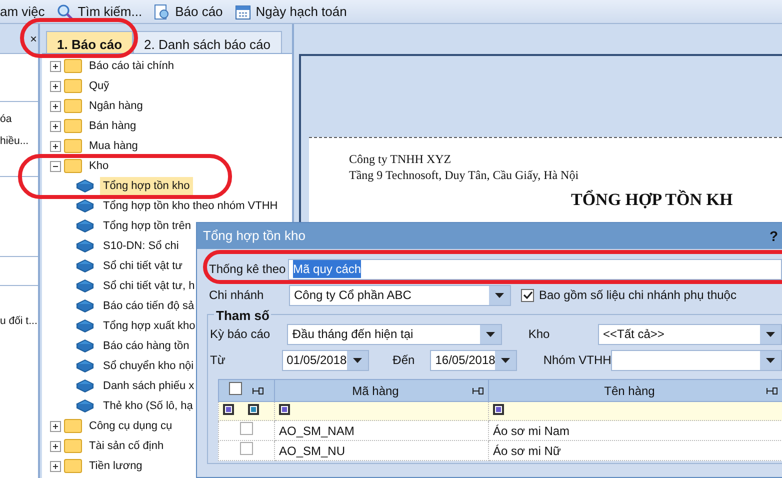 This screenshot has width=782, height=478. What do you see at coordinates (539, 334) in the screenshot?
I see `field-label: Kho` at bounding box center [539, 334].